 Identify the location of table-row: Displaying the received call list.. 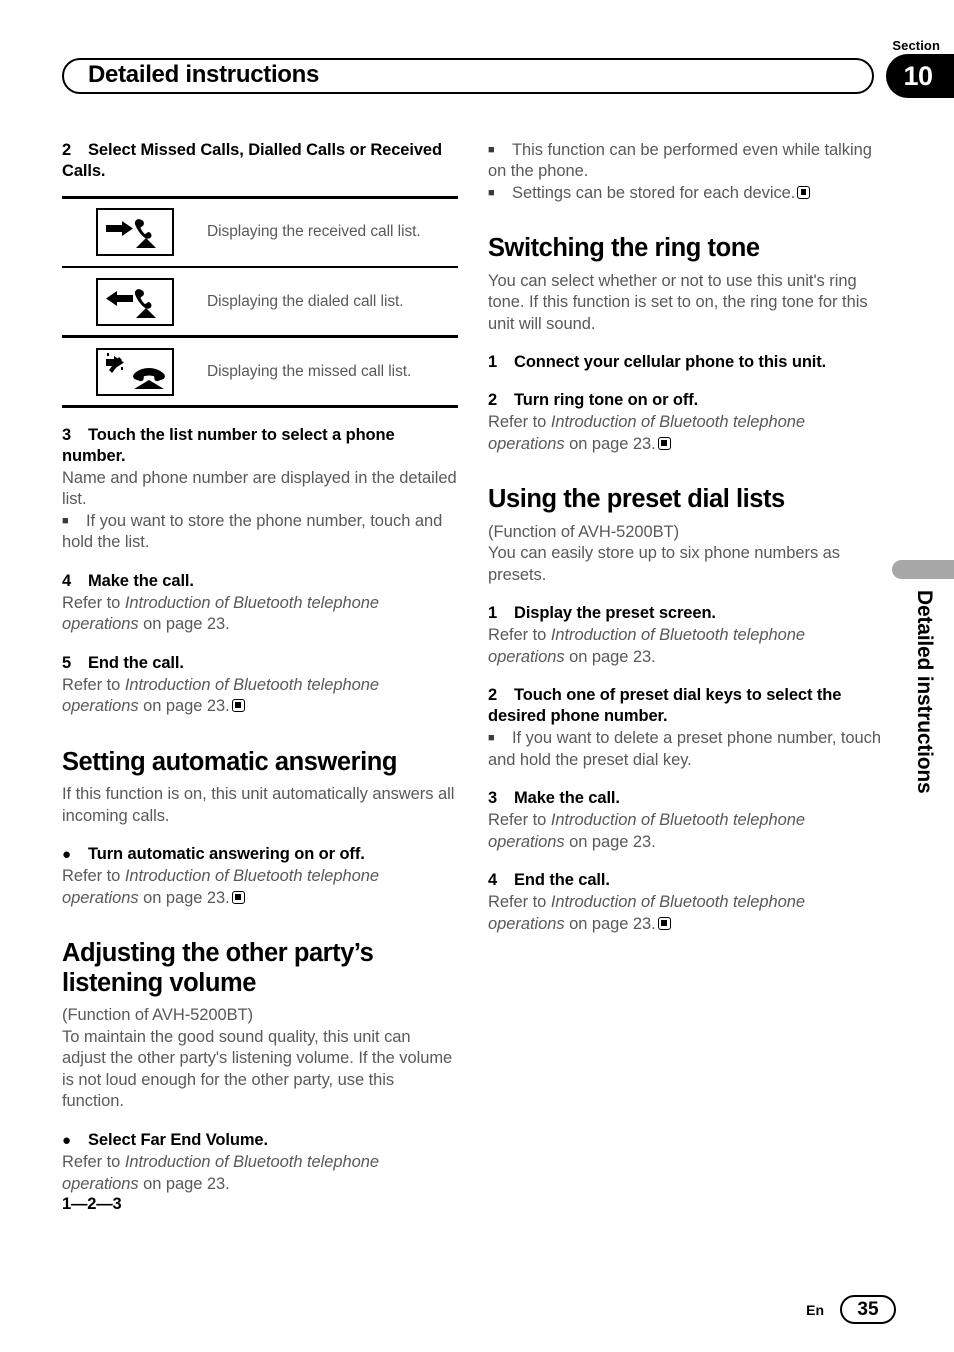
(260, 232).